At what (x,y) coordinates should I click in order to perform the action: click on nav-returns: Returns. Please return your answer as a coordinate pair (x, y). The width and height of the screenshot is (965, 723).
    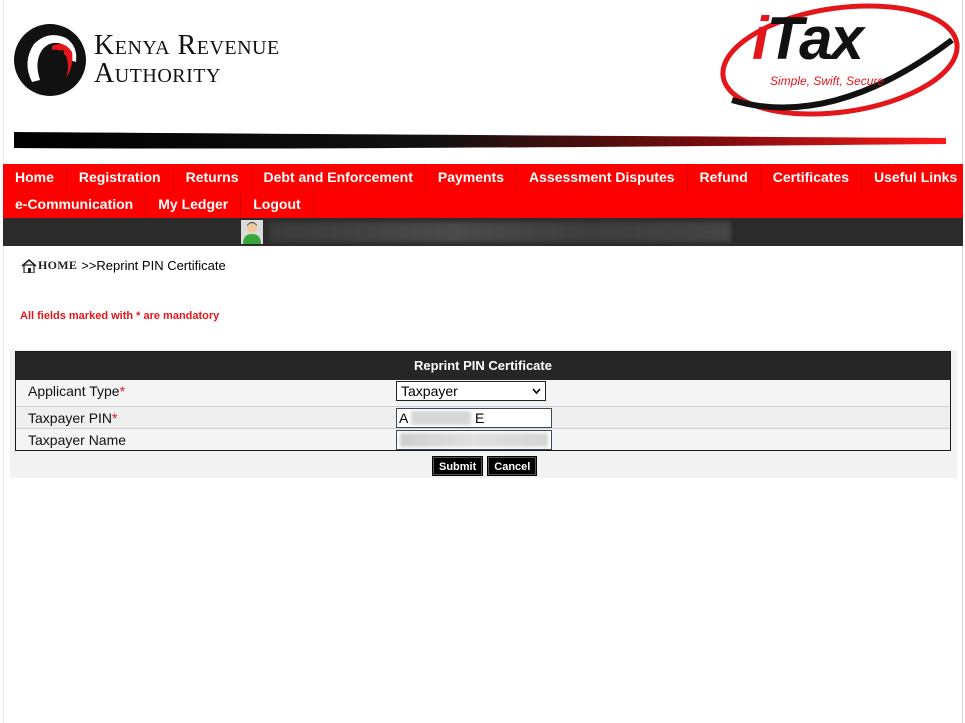
    Looking at the image, I should click on (213, 177).